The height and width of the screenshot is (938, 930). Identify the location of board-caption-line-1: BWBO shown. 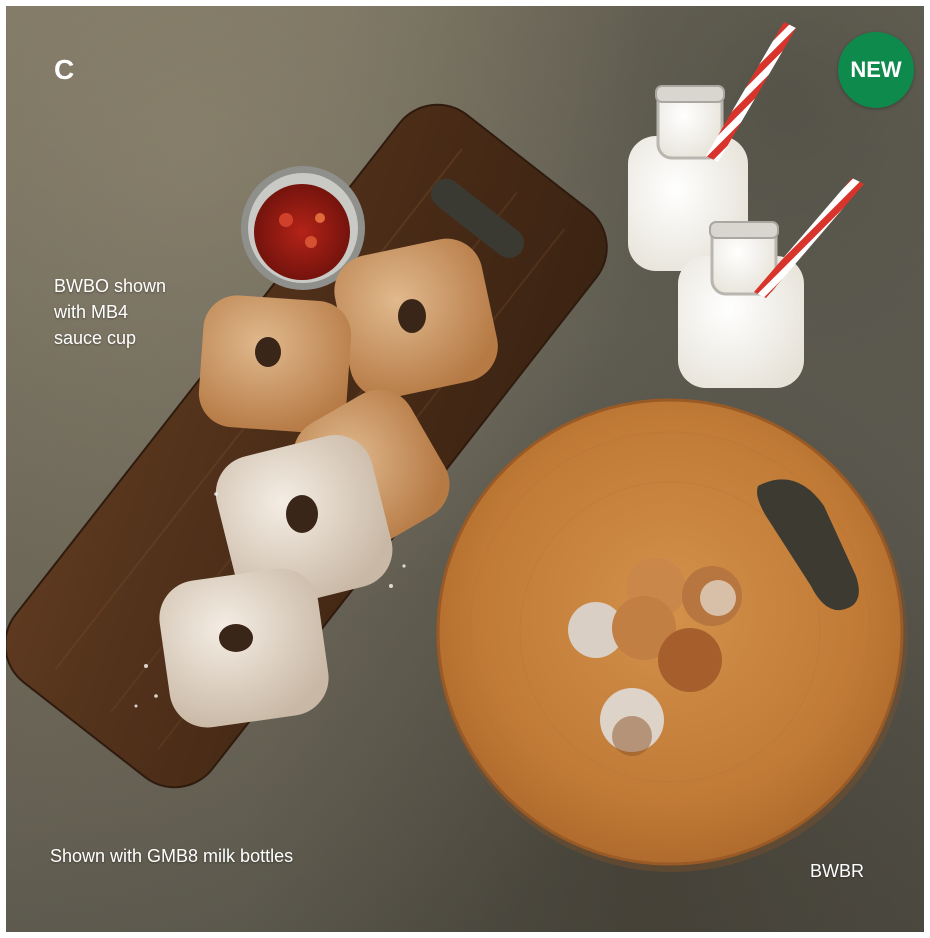
(110, 286).